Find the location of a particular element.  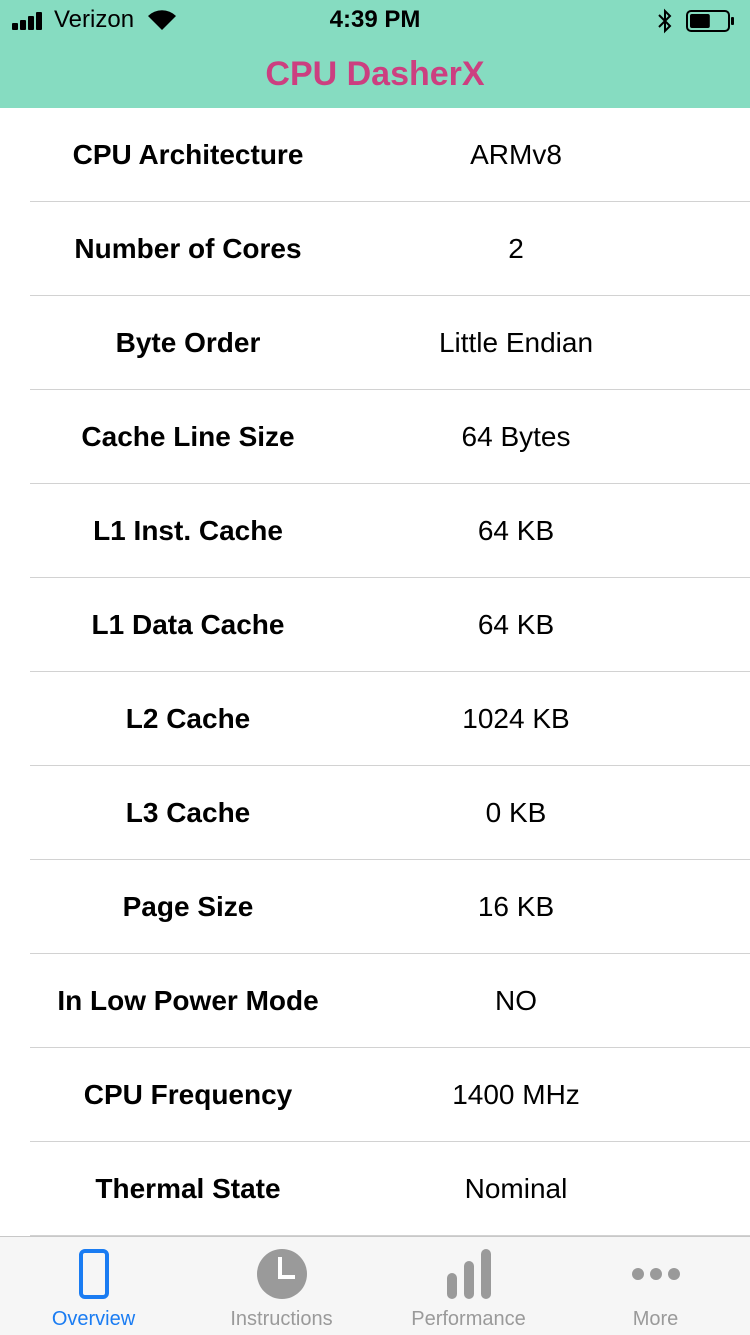

tab-more: More is located at coordinates (655, 1286).